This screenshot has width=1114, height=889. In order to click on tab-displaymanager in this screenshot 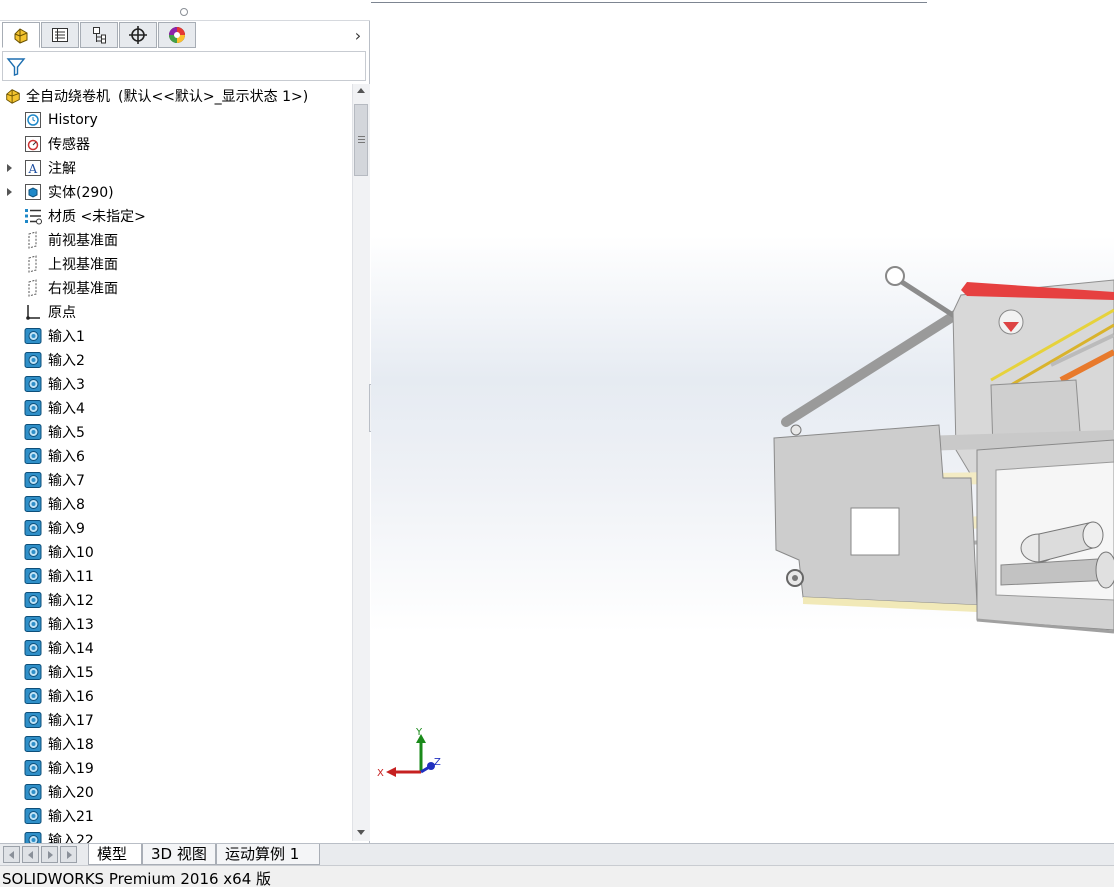, I will do `click(177, 35)`.